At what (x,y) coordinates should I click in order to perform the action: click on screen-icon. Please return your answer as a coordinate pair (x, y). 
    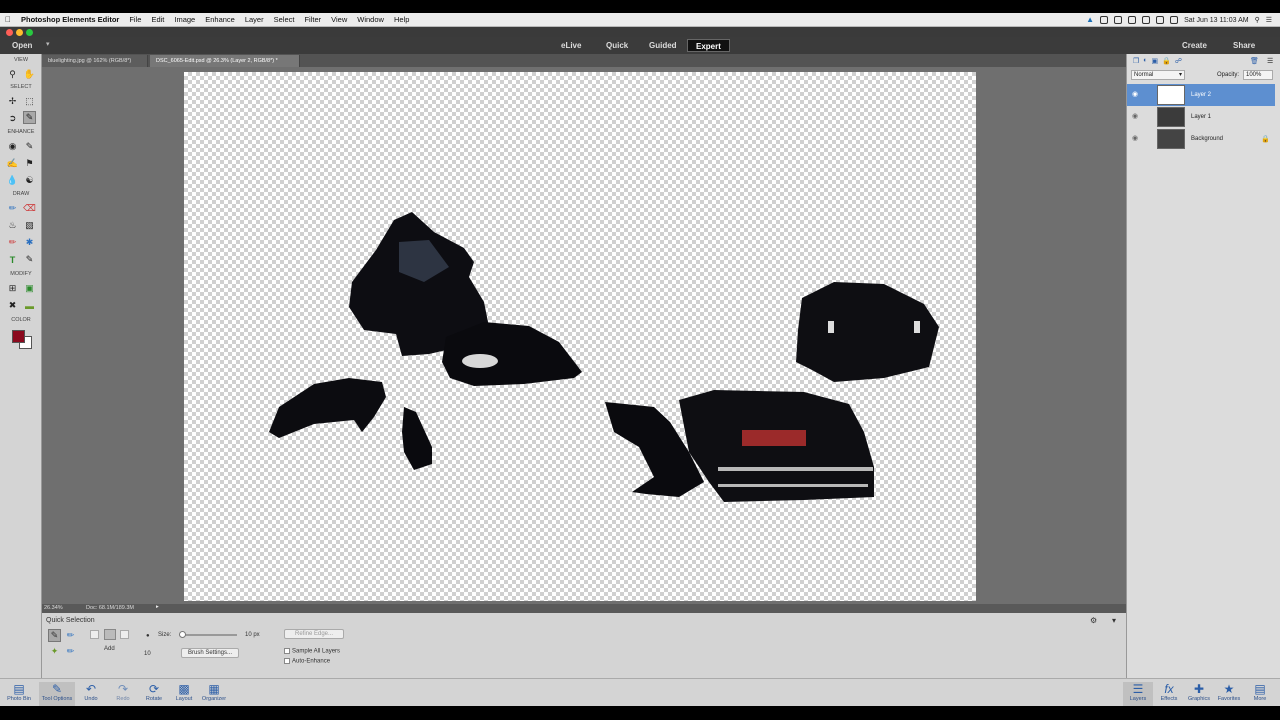
    Looking at the image, I should click on (1118, 20).